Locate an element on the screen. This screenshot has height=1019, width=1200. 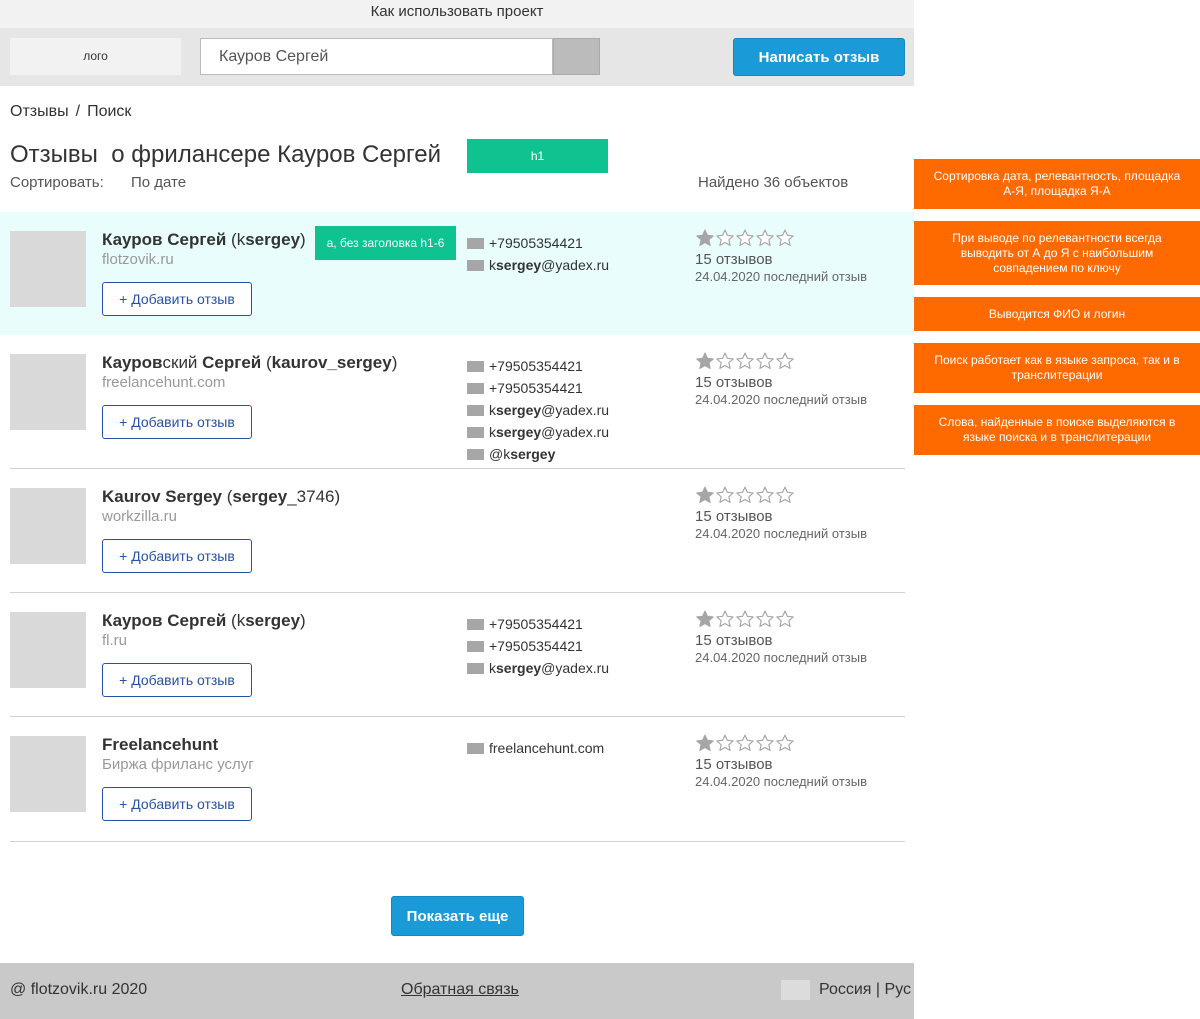
text-part: ( is located at coordinates (227, 496).